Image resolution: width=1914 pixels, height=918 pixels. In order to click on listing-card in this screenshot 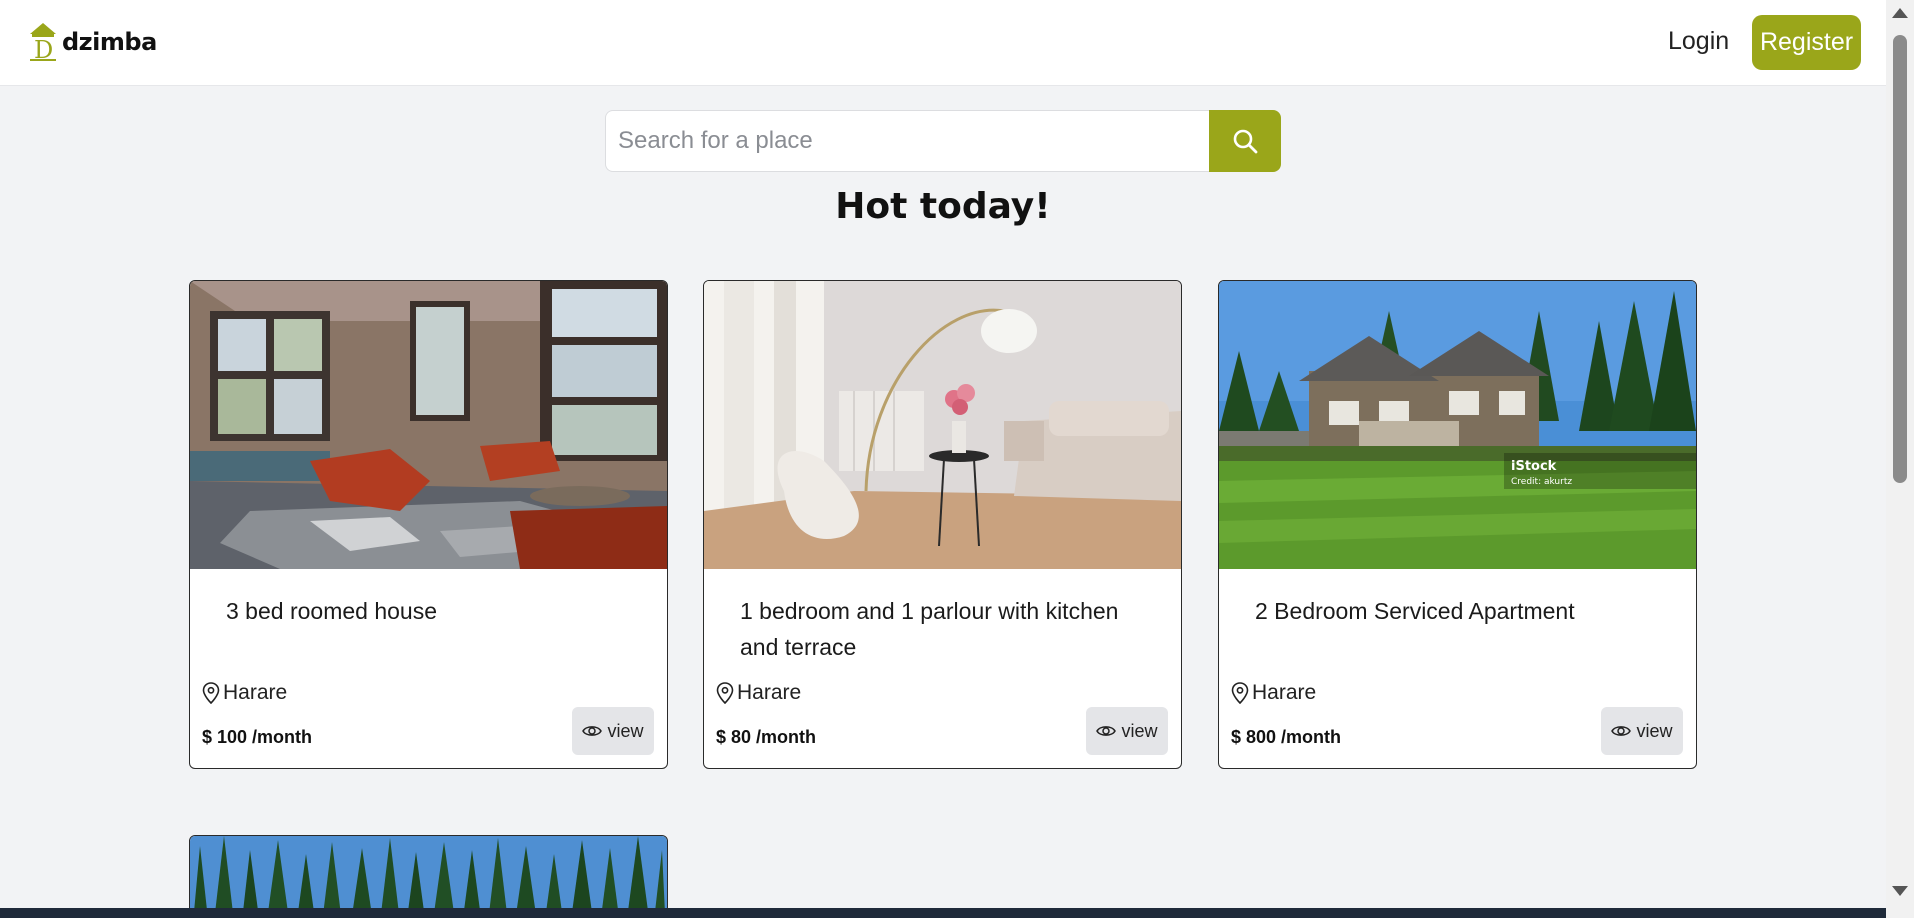, I will do `click(428, 876)`.